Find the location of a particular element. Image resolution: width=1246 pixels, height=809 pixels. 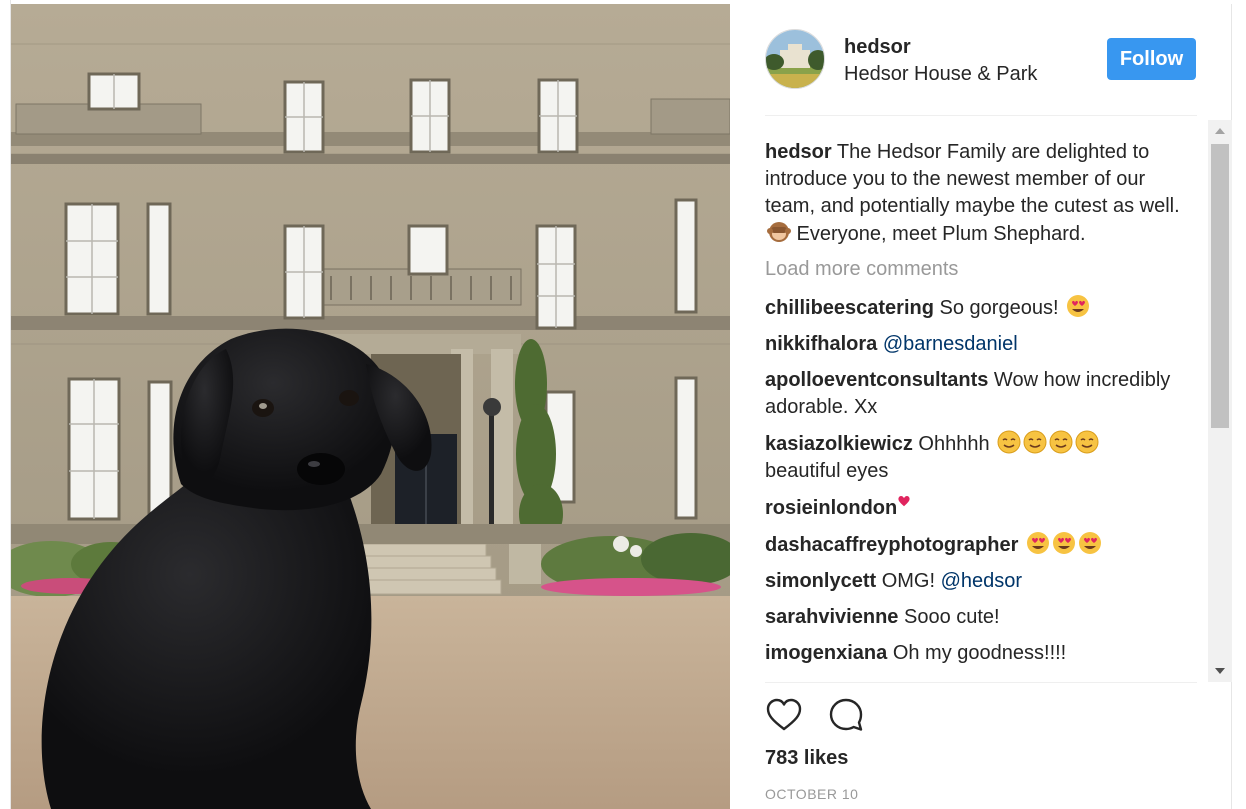

comment-mention: @barnesdaniel is located at coordinates (950, 344).